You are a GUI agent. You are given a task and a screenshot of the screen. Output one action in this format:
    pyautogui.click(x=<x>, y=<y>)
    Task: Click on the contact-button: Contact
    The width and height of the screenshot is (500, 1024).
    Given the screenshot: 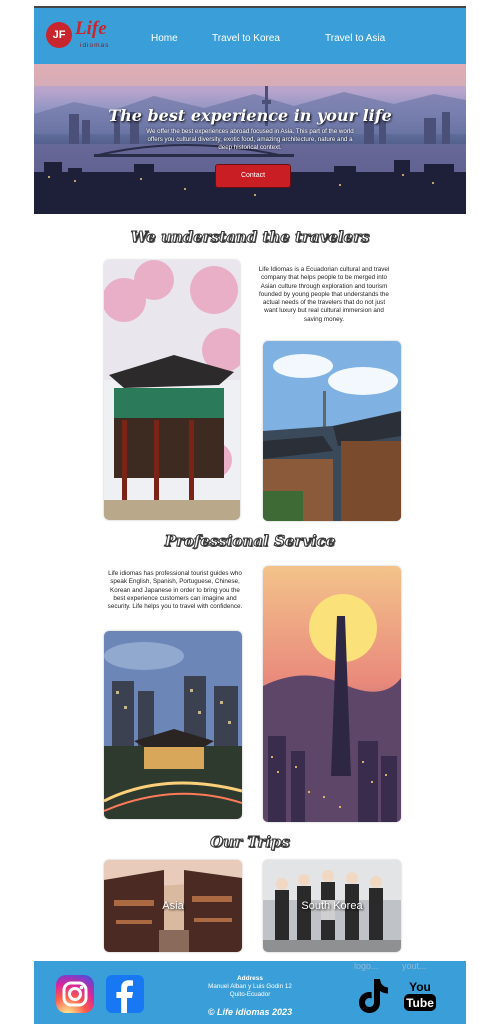 What is the action you would take?
    pyautogui.click(x=253, y=176)
    